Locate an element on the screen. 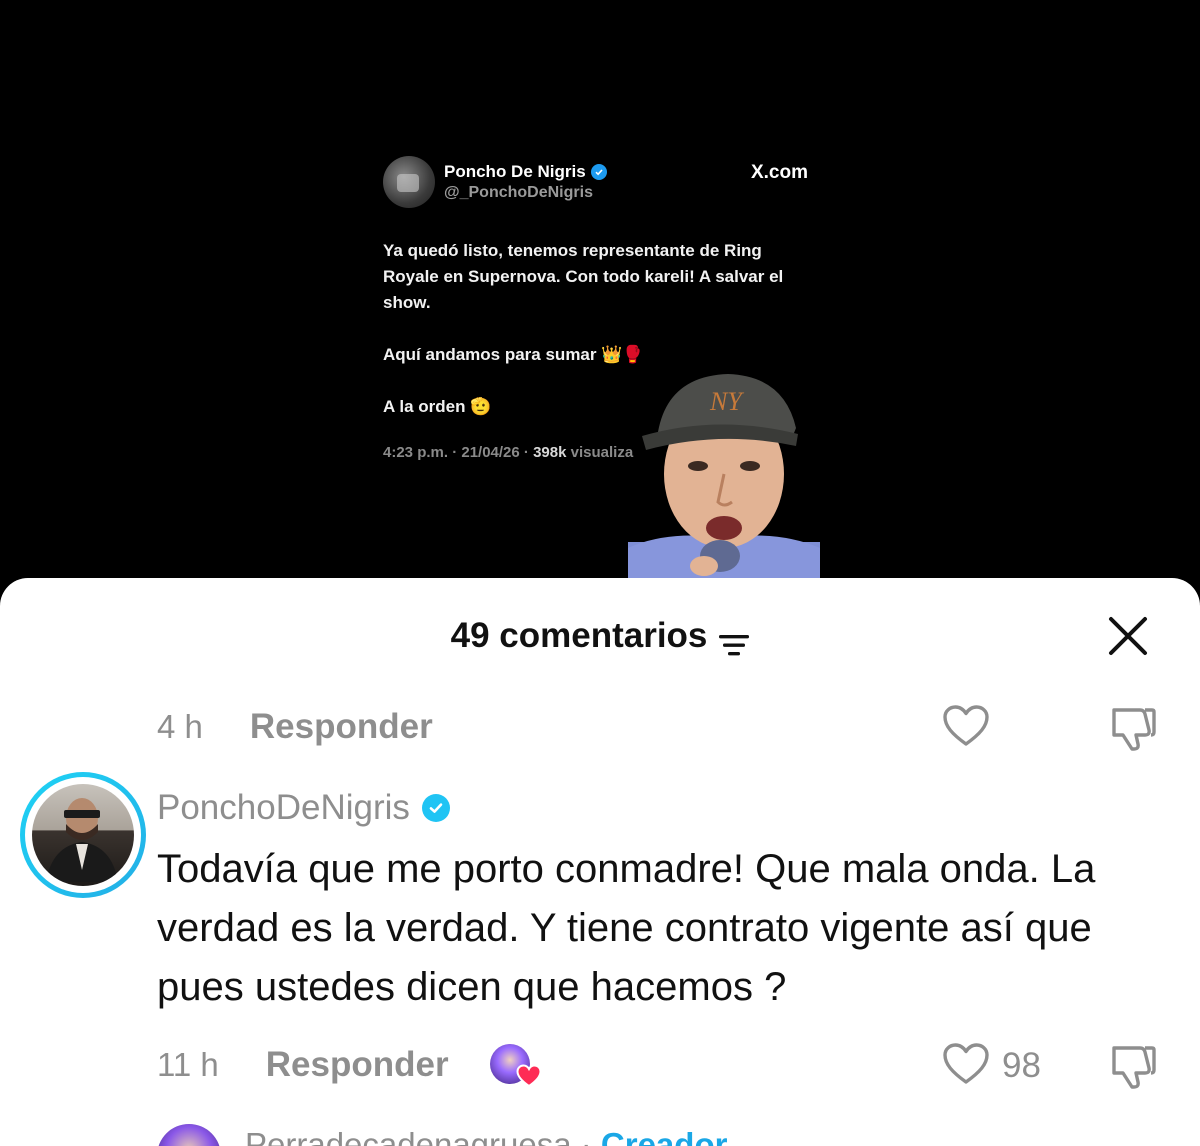  creator-heart-icon is located at coordinates (529, 1076).